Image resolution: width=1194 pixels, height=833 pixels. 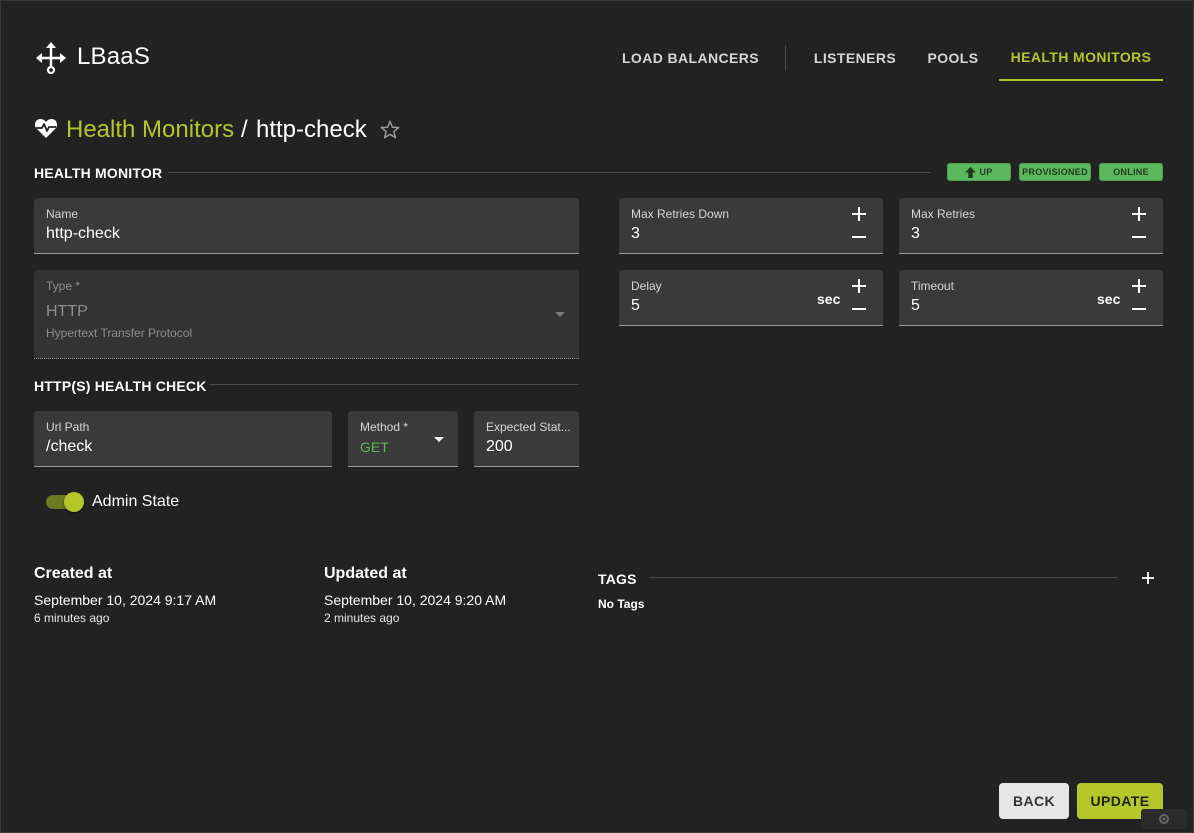 I want to click on breadcrumb-parent-link: Health Monitors, so click(x=150, y=130).